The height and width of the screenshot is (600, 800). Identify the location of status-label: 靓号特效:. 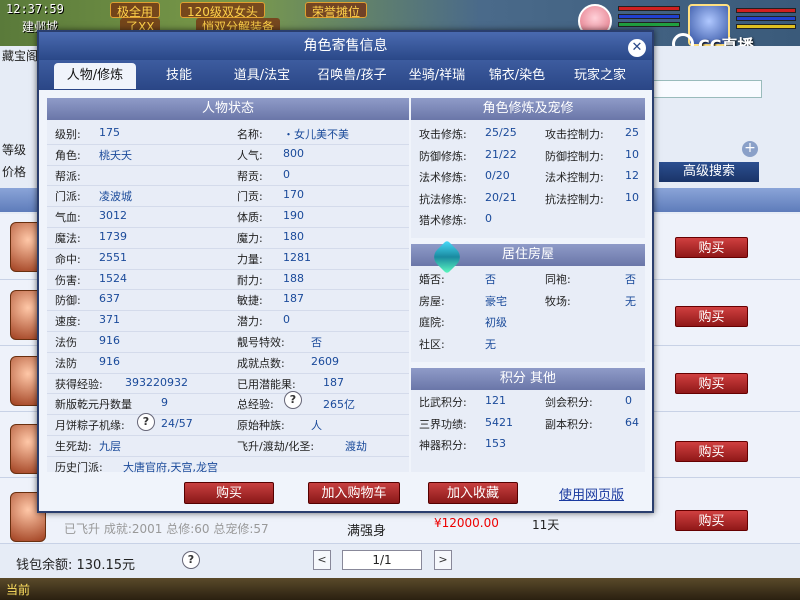
(261, 342).